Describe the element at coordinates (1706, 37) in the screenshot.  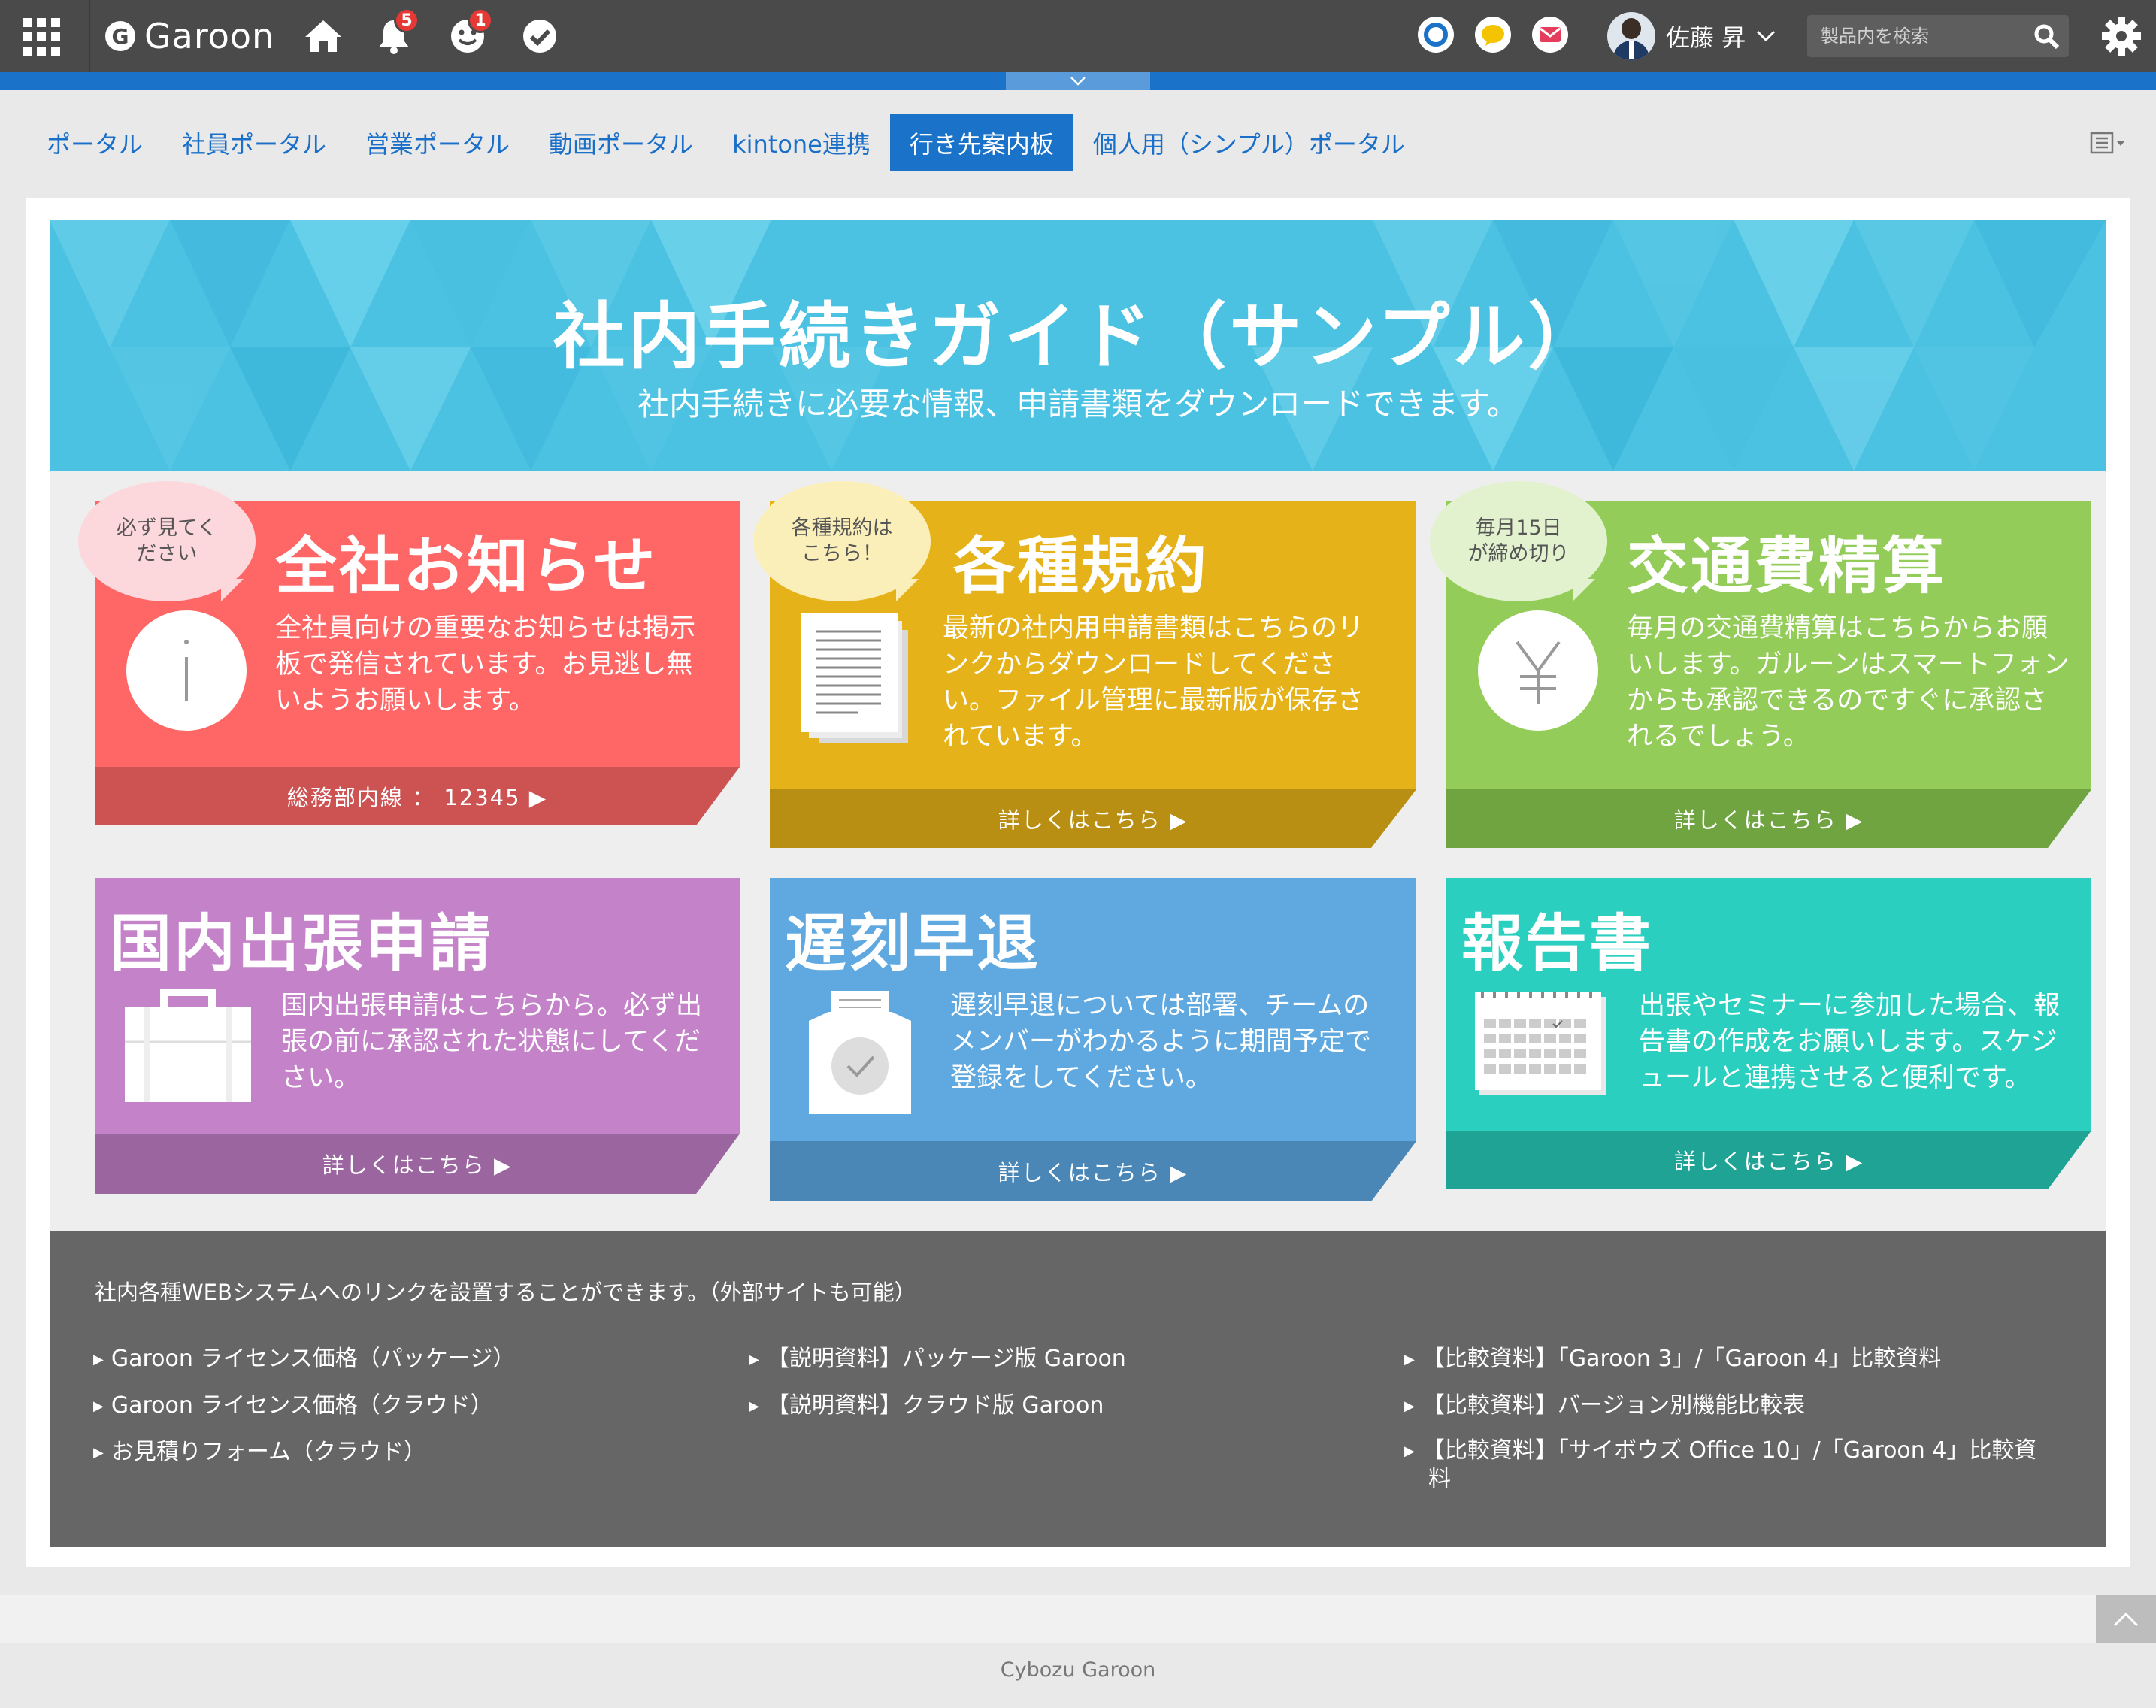
I see `user-name: 佐藤 昇` at that location.